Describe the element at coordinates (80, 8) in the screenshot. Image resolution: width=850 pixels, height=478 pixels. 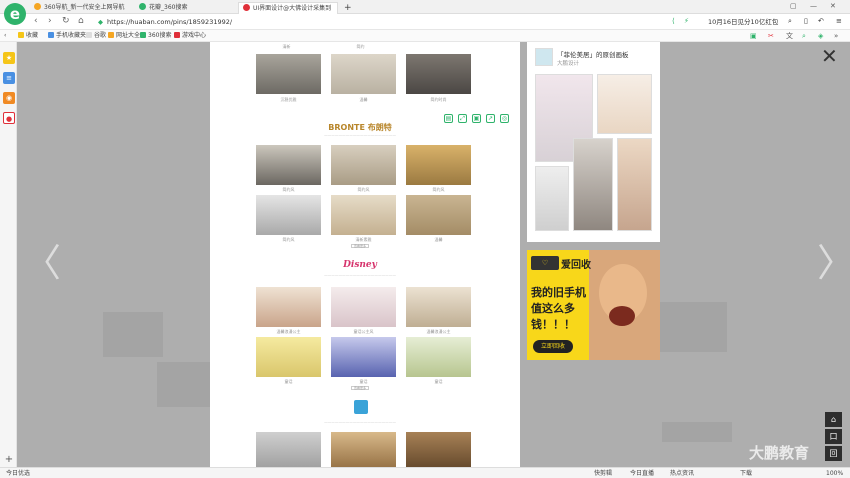
I see `tab-360-nav: 360导航_新一代安全上网导航` at that location.